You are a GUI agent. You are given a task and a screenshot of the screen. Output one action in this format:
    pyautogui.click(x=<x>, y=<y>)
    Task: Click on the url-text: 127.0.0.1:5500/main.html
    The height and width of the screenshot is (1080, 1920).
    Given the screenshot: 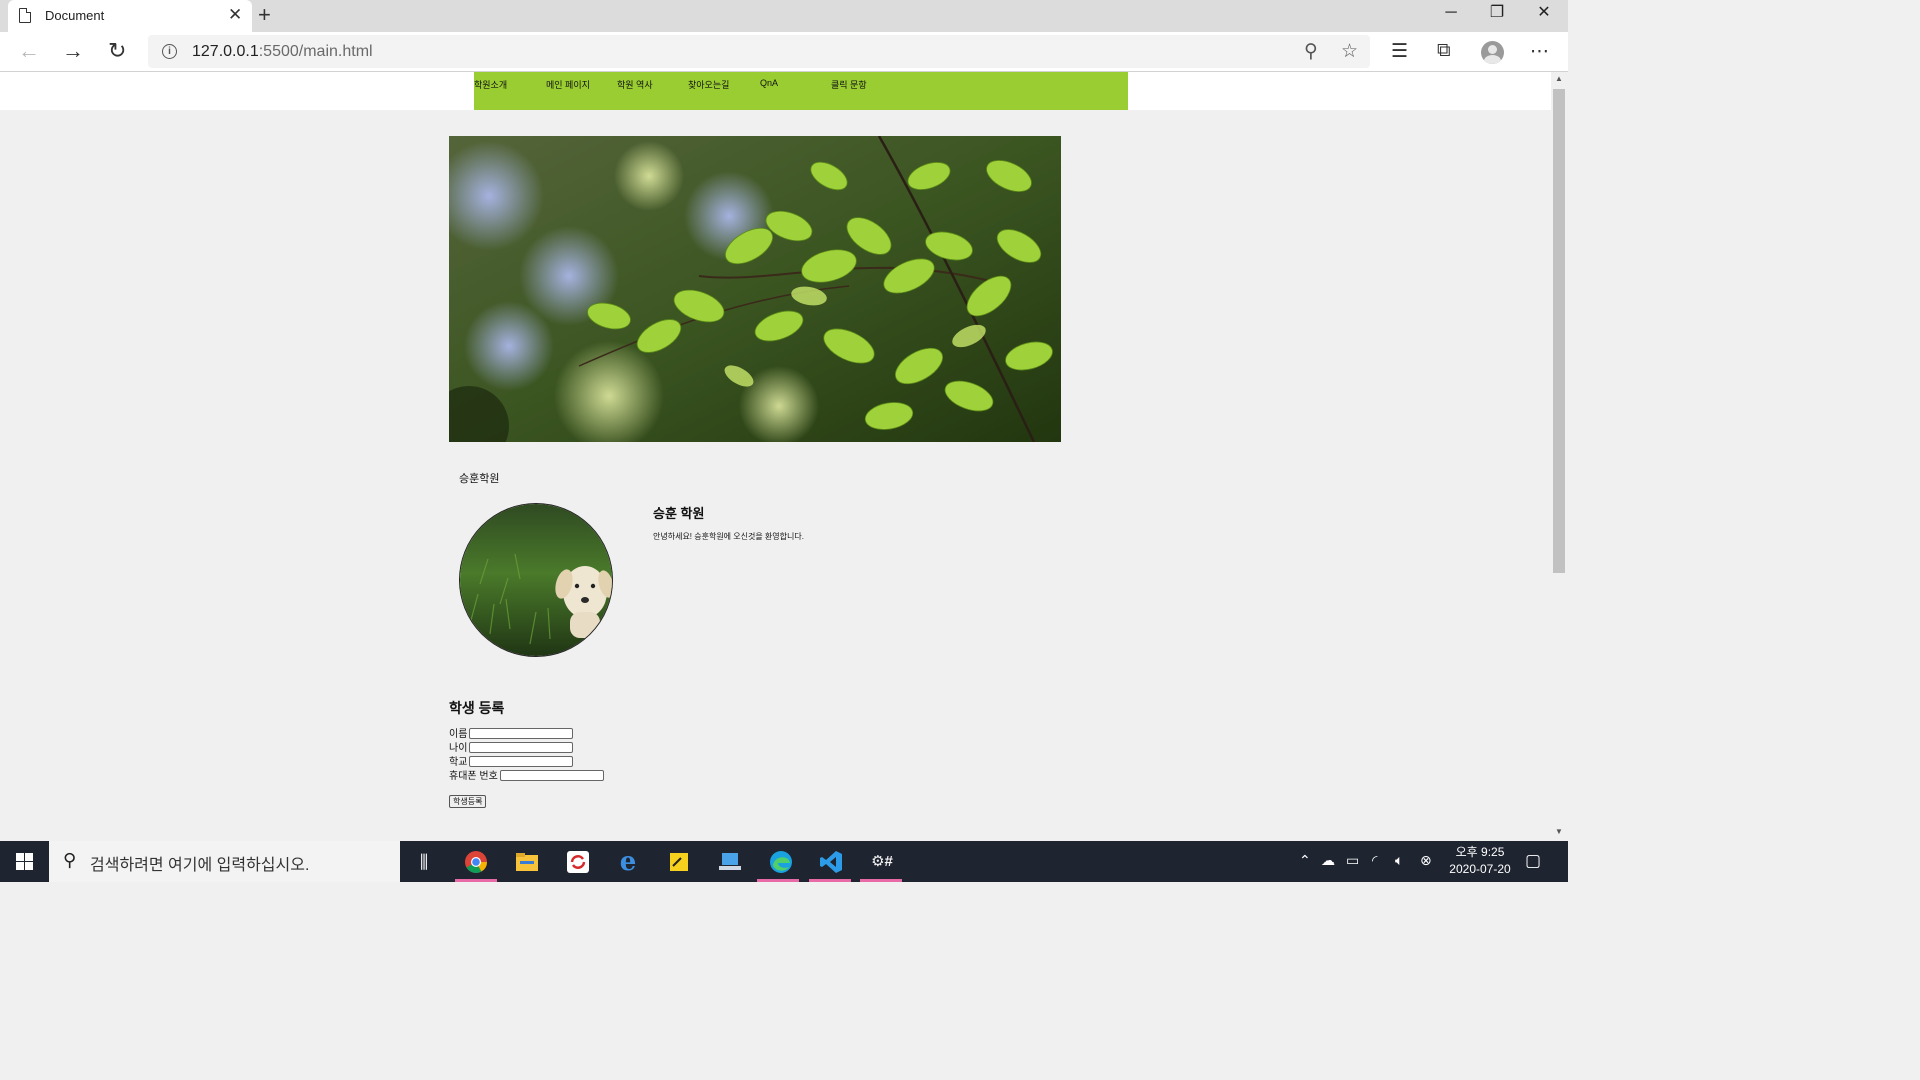 What is the action you would take?
    pyautogui.click(x=282, y=52)
    